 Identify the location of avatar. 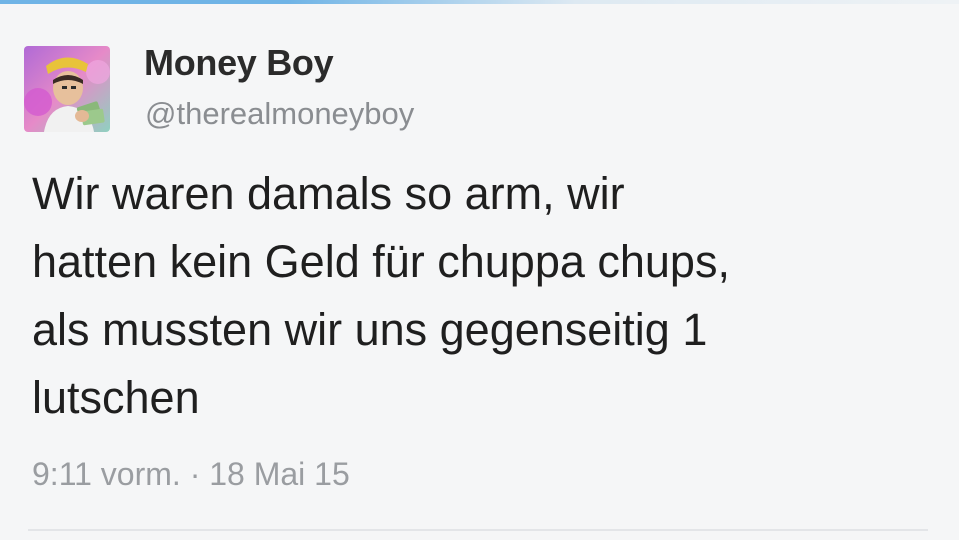
(67, 89).